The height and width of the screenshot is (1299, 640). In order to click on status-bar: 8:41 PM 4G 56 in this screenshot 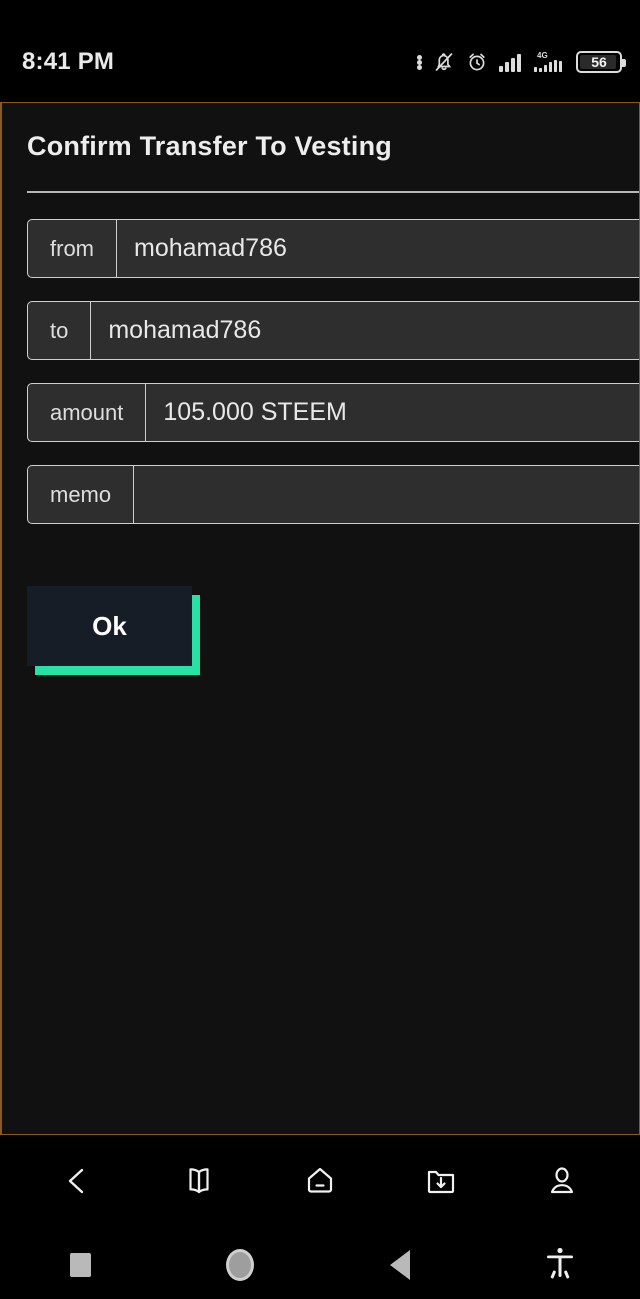, I will do `click(320, 51)`.